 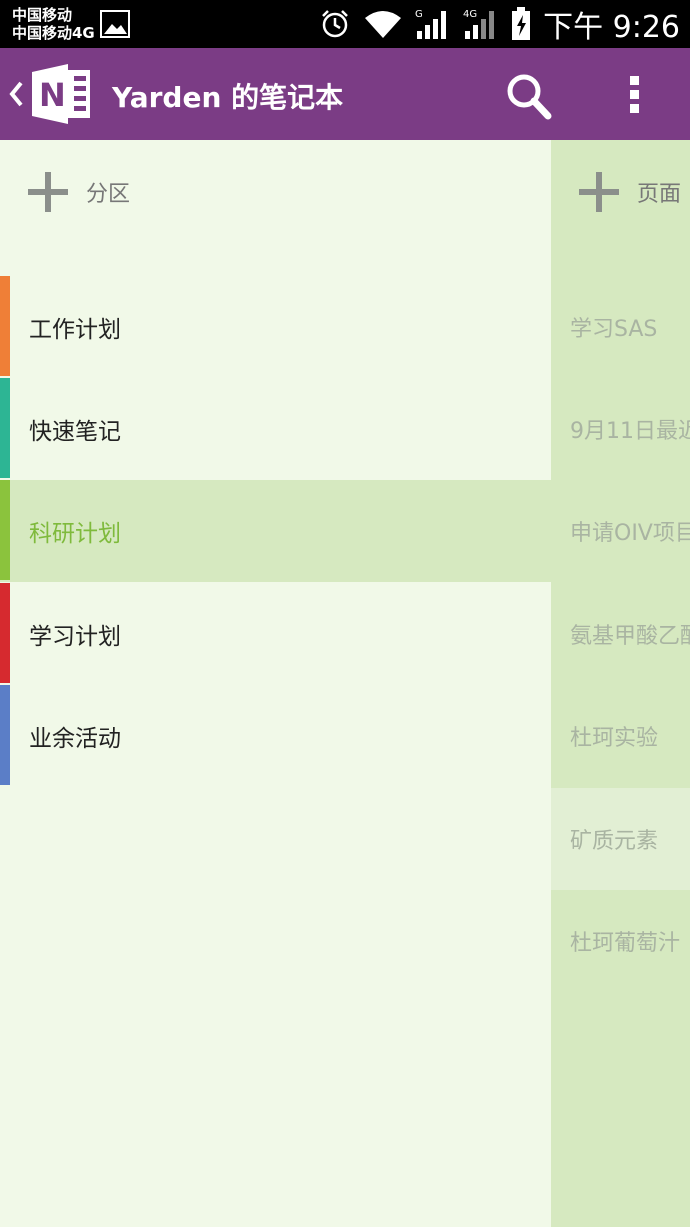 I want to click on page-item: 氨基甲酸乙酯, so click(x=620, y=634).